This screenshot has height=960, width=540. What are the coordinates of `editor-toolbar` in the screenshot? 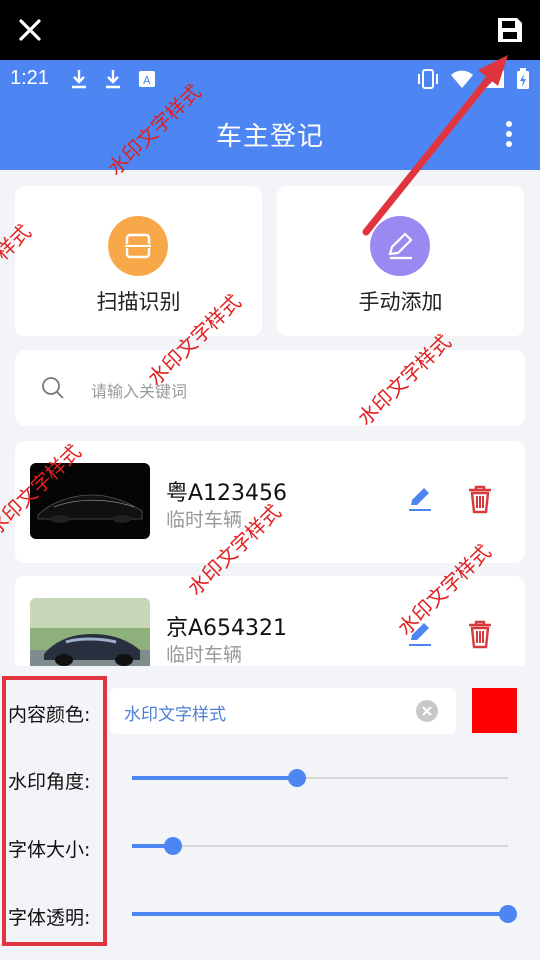 It's located at (270, 30).